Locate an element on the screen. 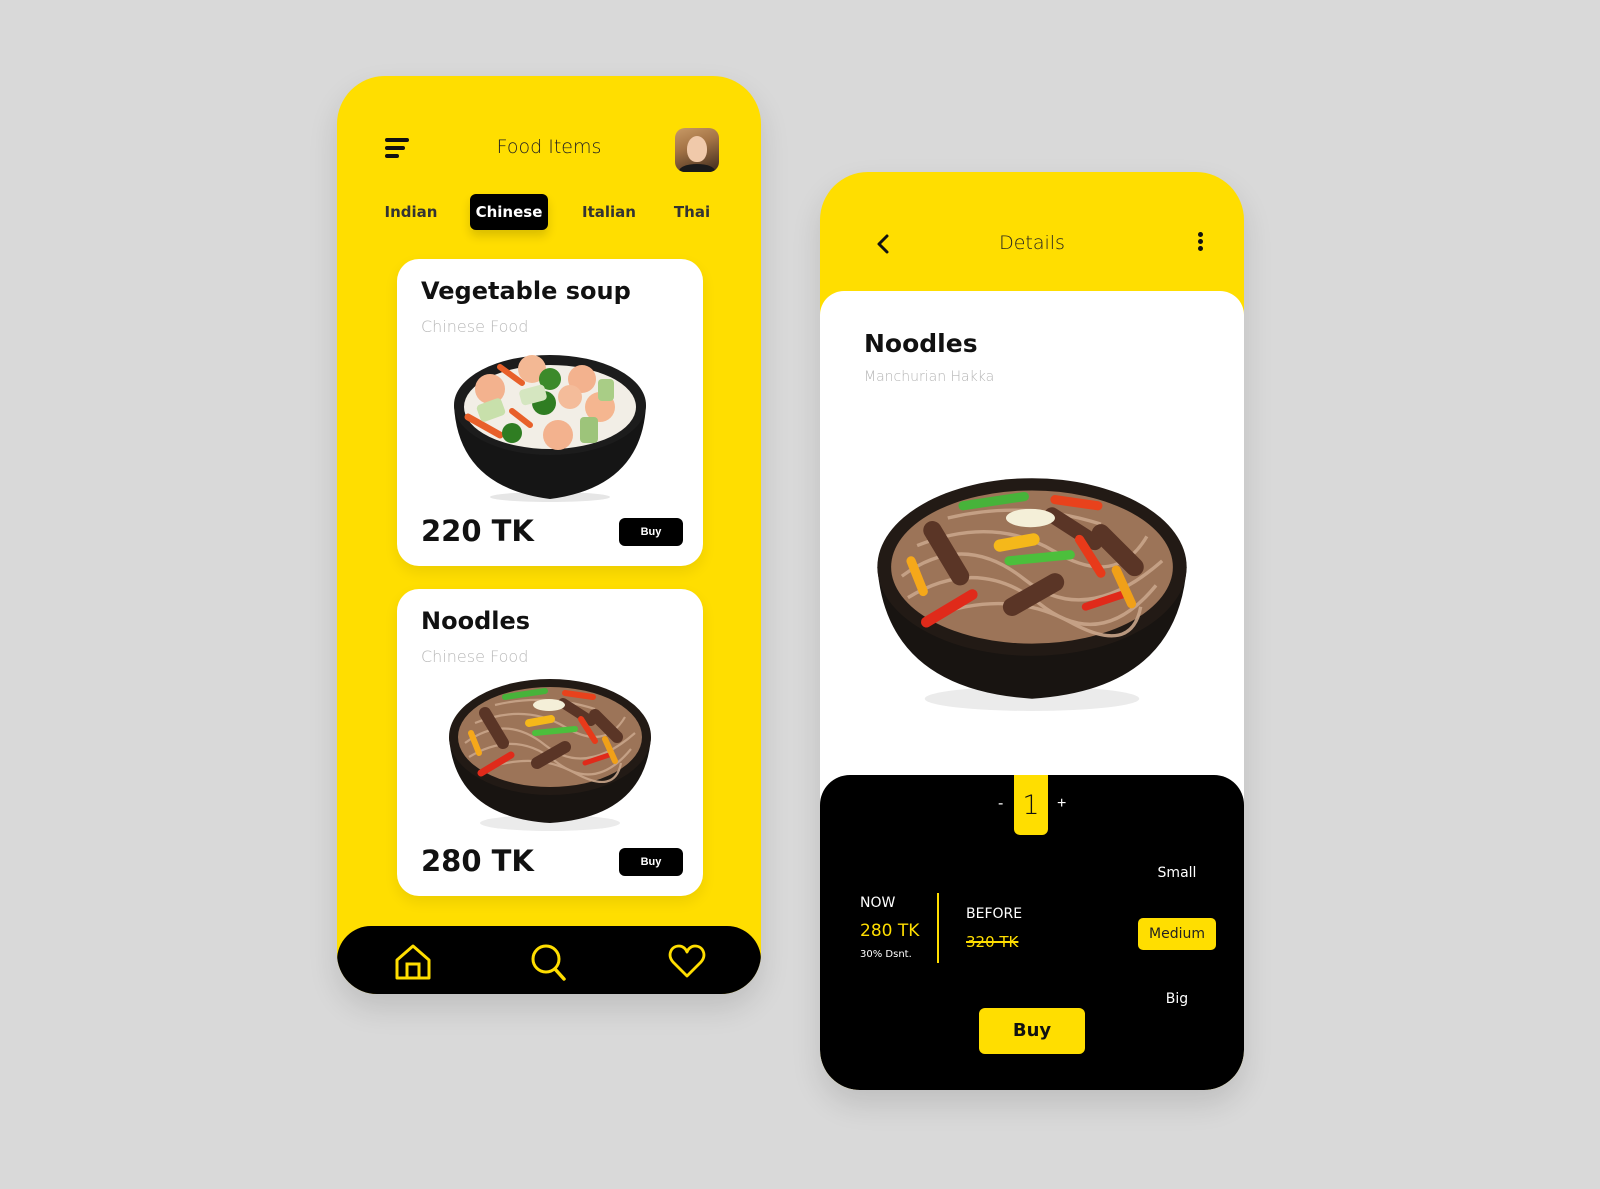 This screenshot has width=1600, height=1189. price-divider is located at coordinates (938, 928).